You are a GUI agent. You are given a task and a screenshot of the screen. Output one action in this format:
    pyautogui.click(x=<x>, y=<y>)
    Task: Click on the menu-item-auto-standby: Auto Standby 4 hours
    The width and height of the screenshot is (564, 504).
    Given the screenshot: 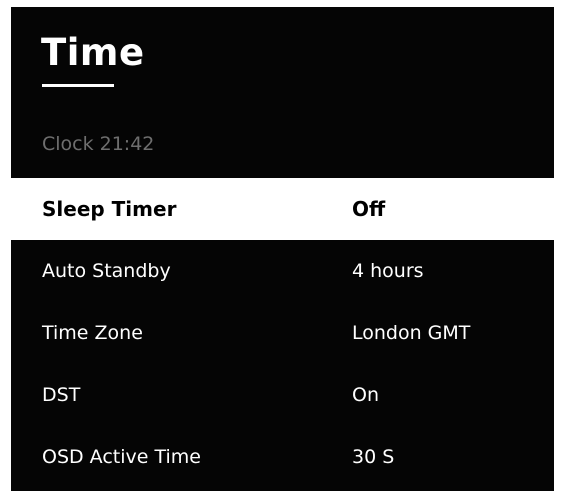 What is the action you would take?
    pyautogui.click(x=282, y=271)
    